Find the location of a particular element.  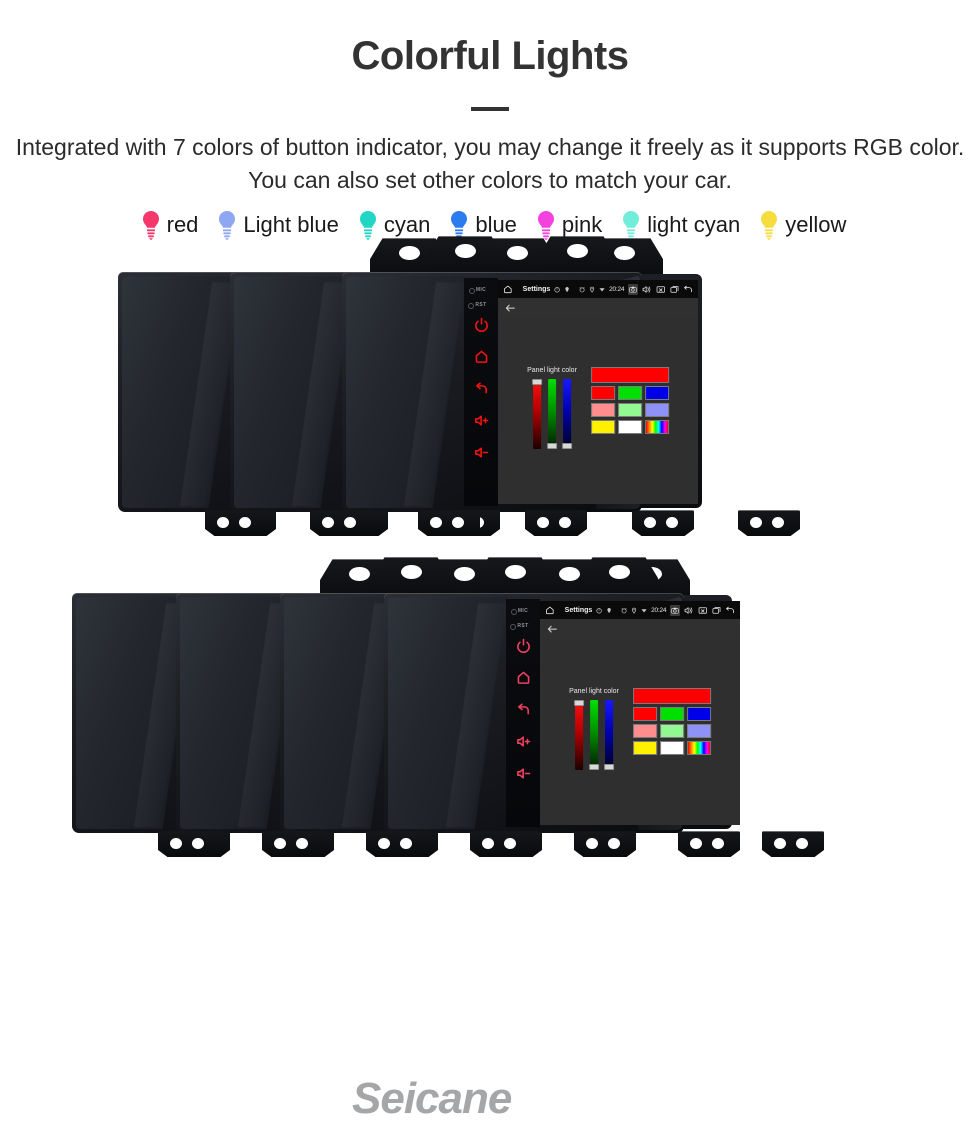

reset-label: RST is located at coordinates (522, 626).